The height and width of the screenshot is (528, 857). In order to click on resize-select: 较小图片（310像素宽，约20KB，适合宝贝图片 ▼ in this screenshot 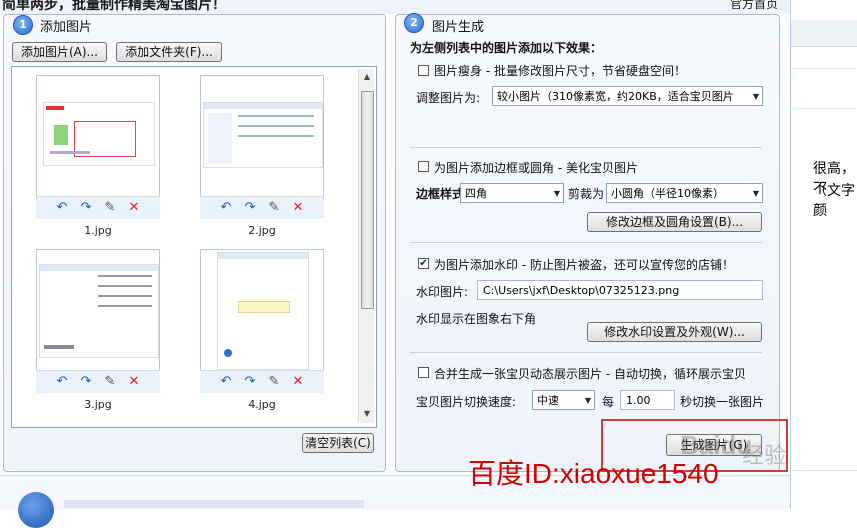, I will do `click(627, 96)`.